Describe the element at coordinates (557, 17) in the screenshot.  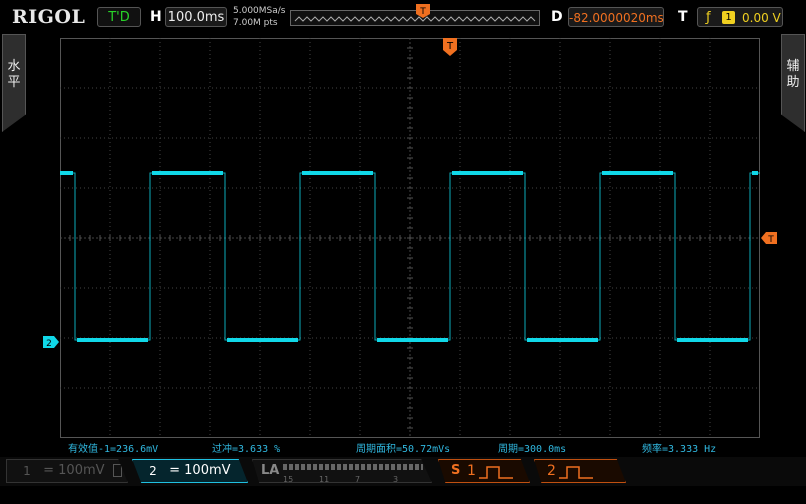
I see `delay-label: D` at that location.